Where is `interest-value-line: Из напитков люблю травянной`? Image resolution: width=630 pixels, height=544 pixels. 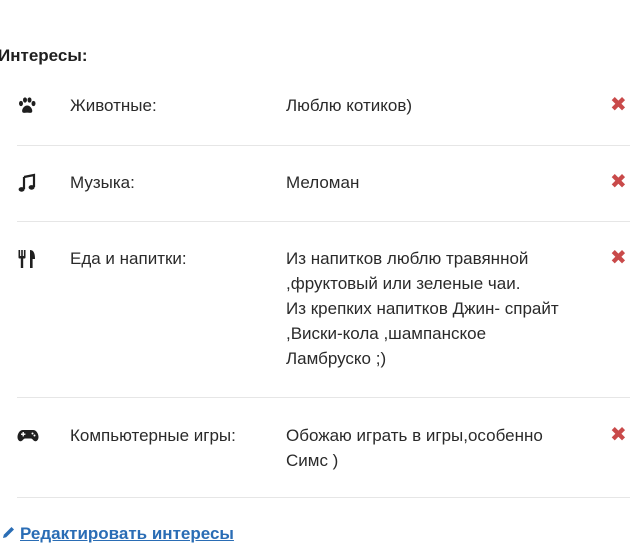 interest-value-line: Из напитков люблю травянной is located at coordinates (407, 258).